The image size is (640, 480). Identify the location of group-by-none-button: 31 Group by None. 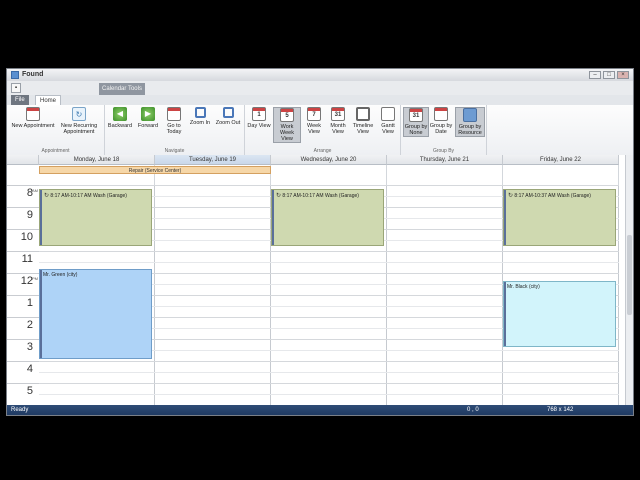
(416, 122).